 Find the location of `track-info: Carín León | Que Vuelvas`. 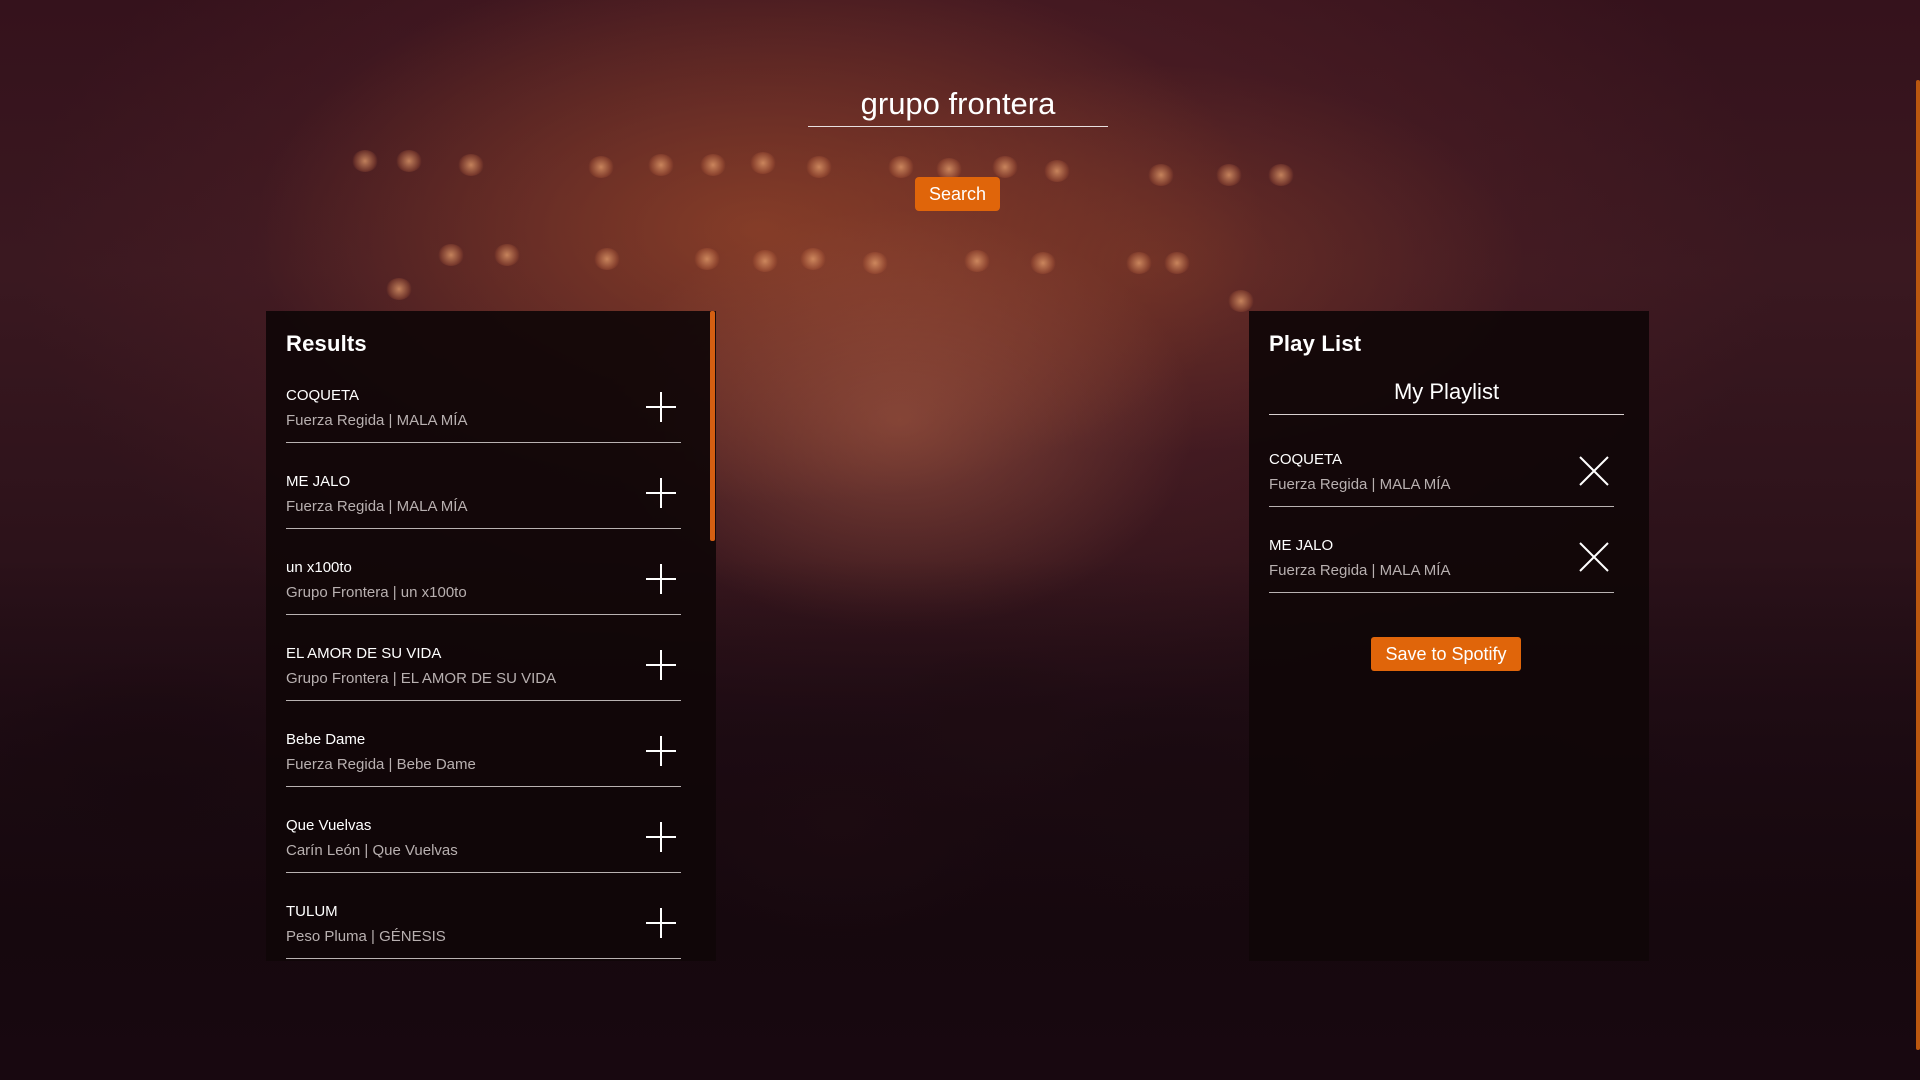

track-info: Carín León | Que Vuelvas is located at coordinates (372, 850).